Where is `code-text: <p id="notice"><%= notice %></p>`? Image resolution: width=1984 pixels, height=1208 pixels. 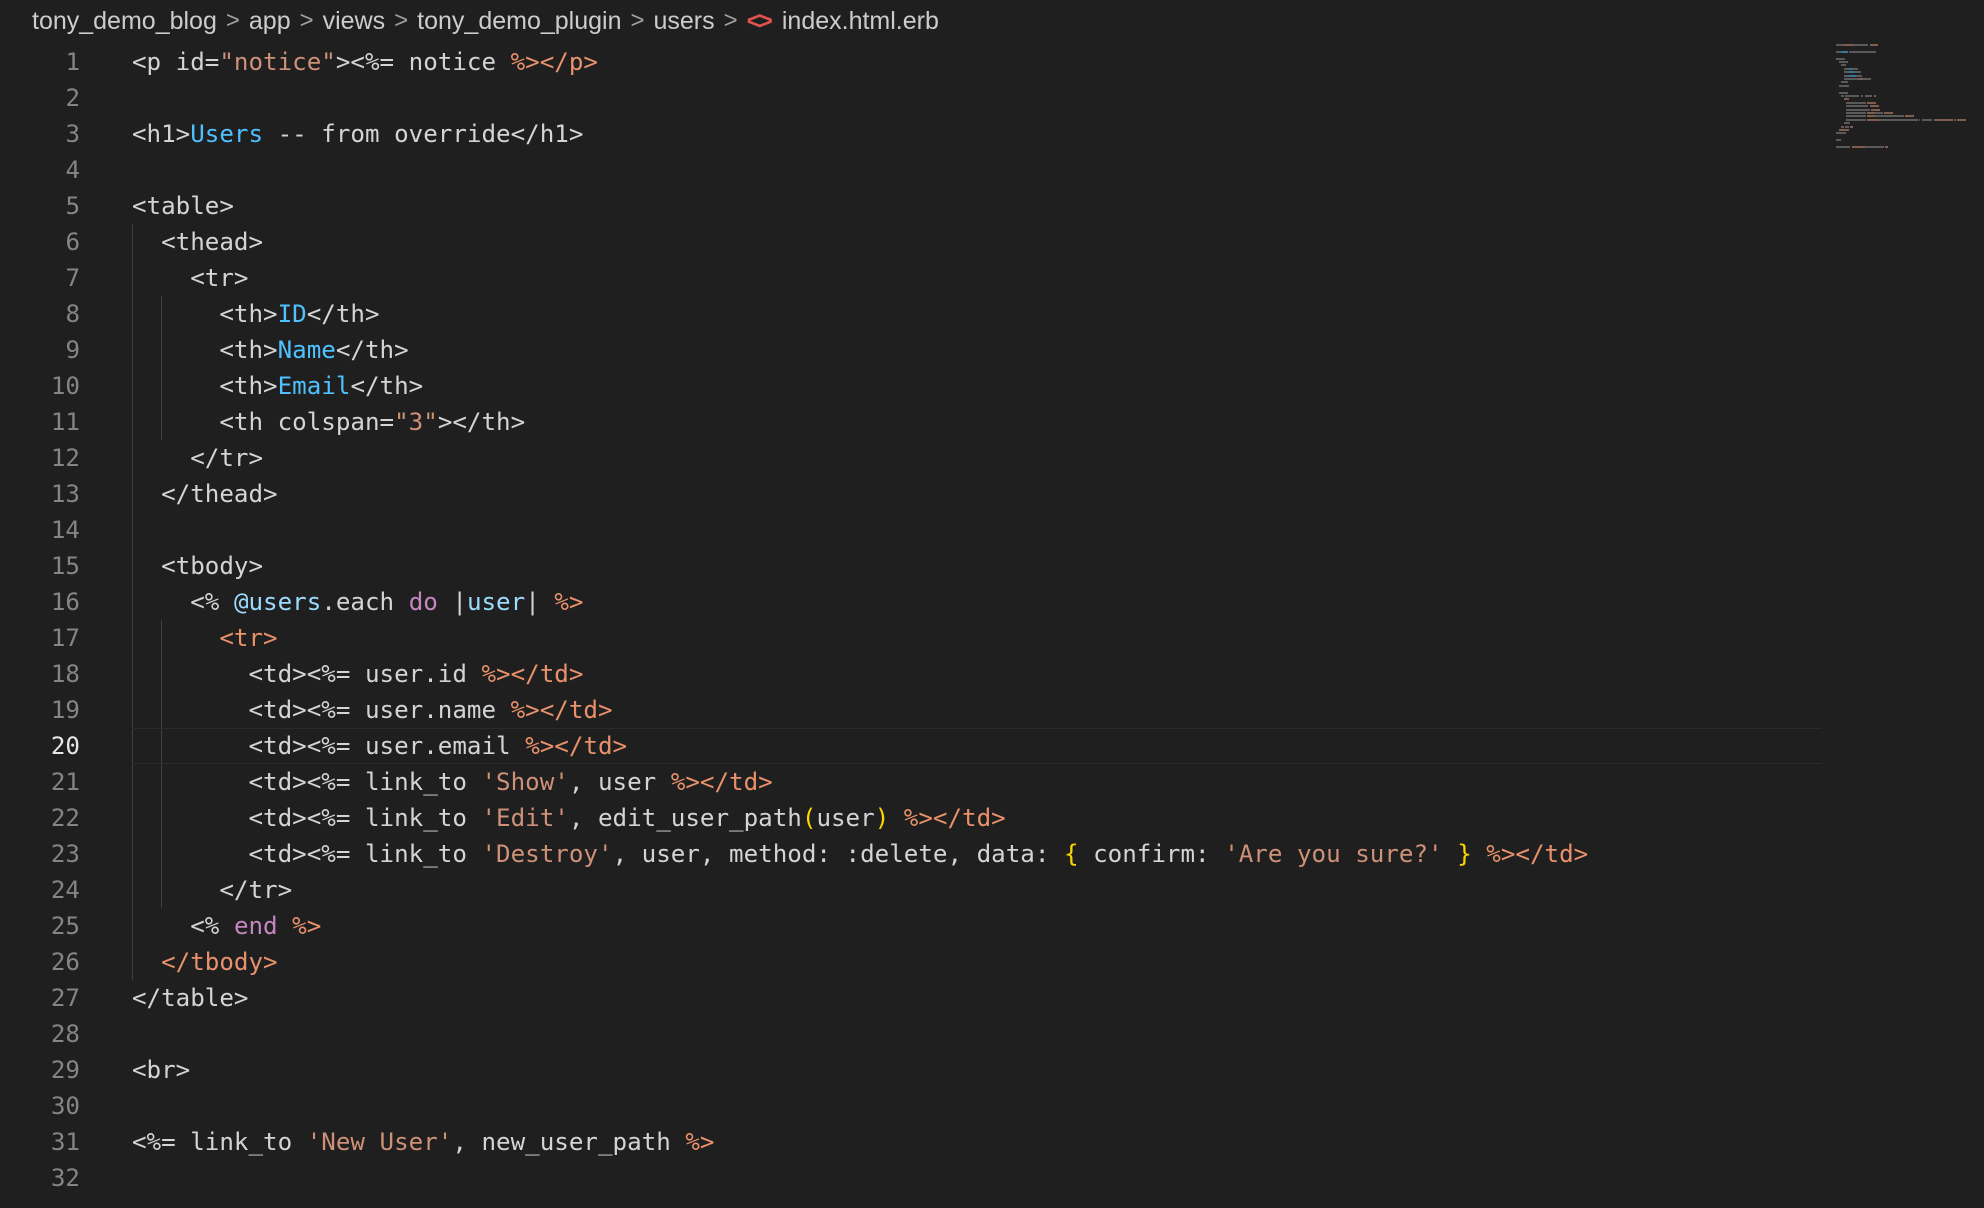 code-text: <p id="notice"><%= notice %></p> is located at coordinates (365, 62).